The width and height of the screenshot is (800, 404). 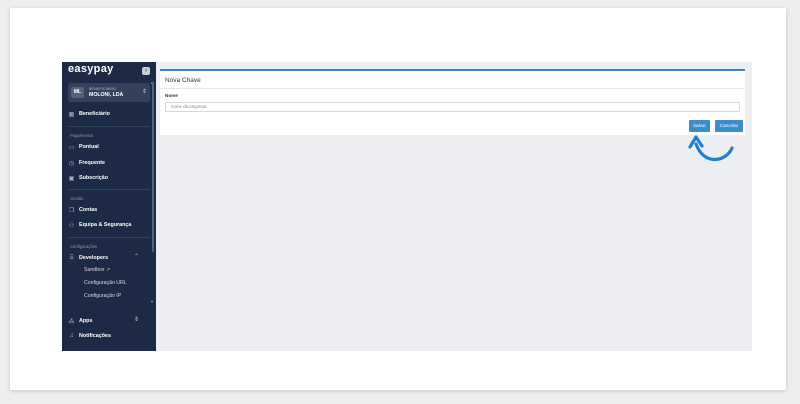 What do you see at coordinates (71, 147) in the screenshot?
I see `card-icon: ▭` at bounding box center [71, 147].